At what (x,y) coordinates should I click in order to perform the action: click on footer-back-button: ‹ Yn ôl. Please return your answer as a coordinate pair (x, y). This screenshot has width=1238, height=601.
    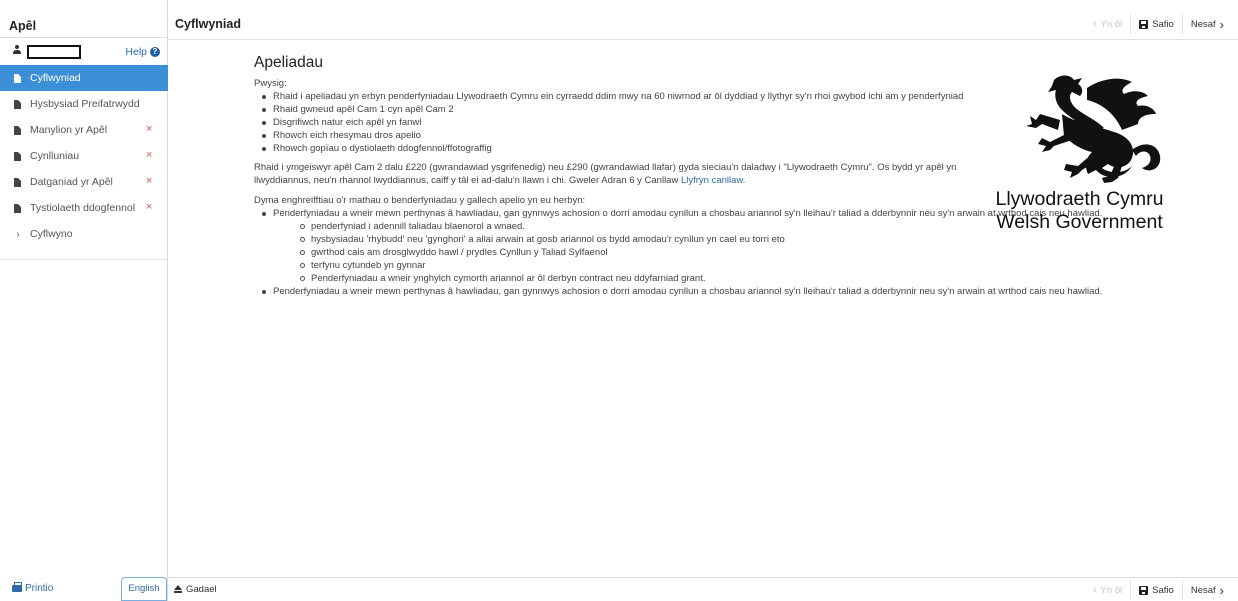
    Looking at the image, I should click on (1107, 590).